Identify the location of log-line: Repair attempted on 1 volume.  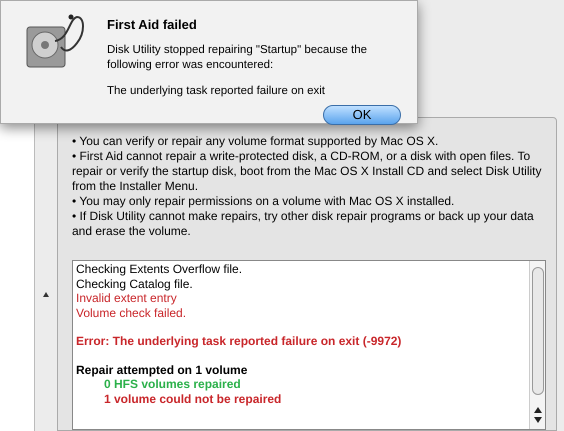
(162, 369).